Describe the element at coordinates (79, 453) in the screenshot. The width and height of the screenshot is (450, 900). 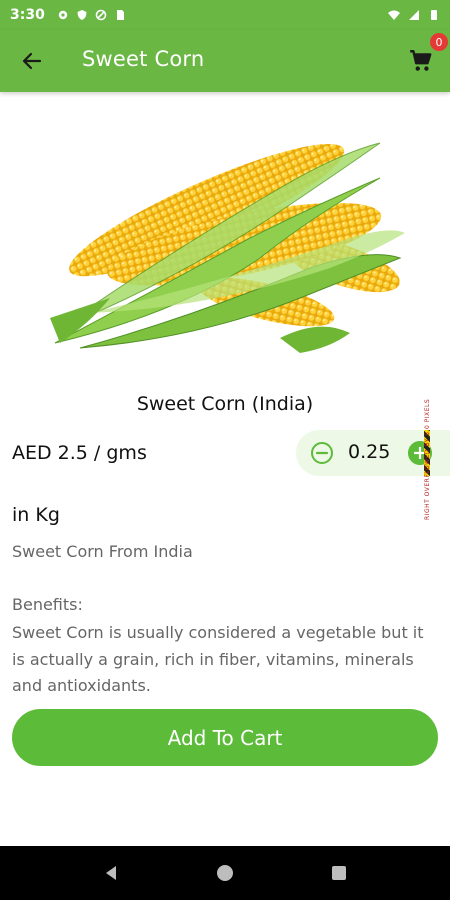
I see `product-price: AED 2.5 / gms` at that location.